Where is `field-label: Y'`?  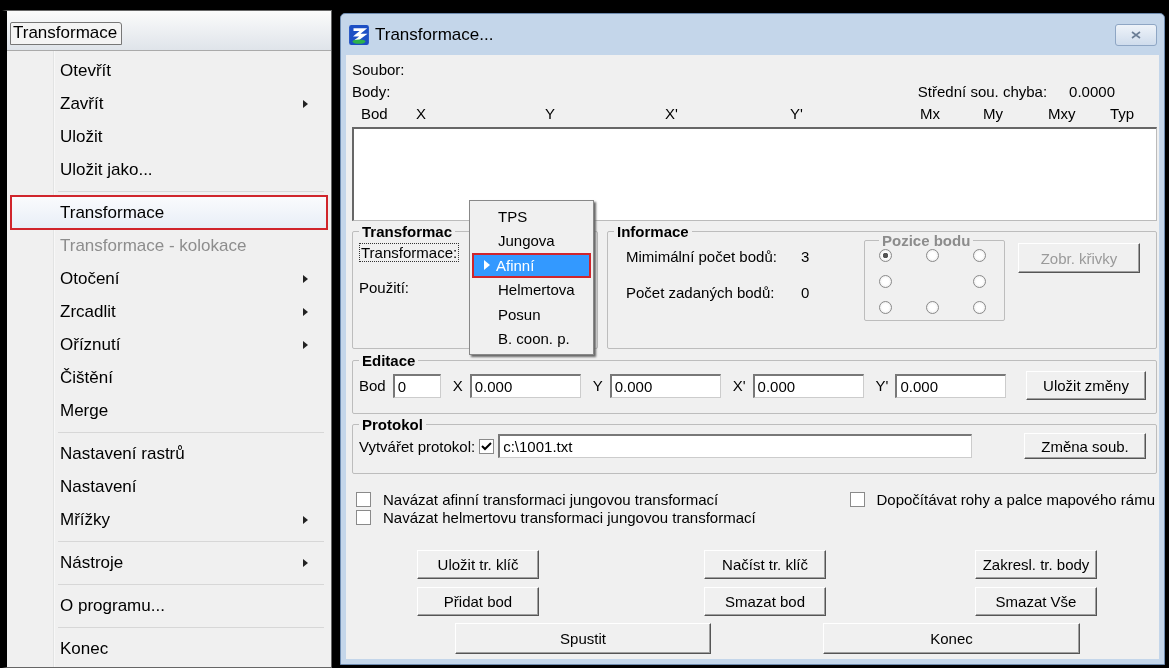
field-label: Y' is located at coordinates (882, 385).